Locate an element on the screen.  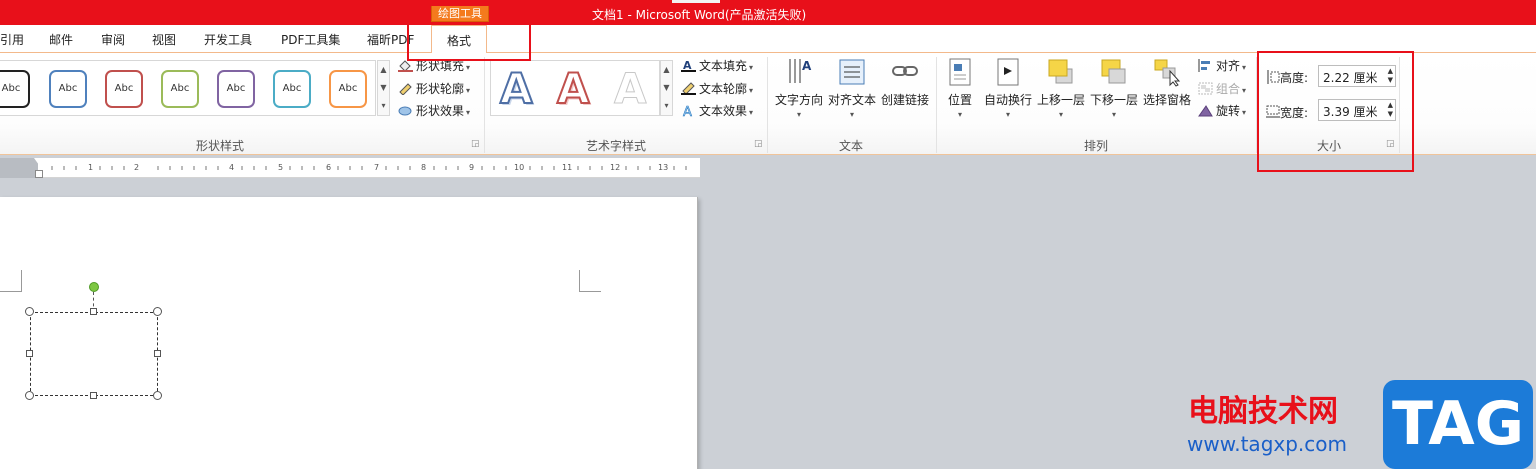
svg-text: A is located at coordinates (687, 111).